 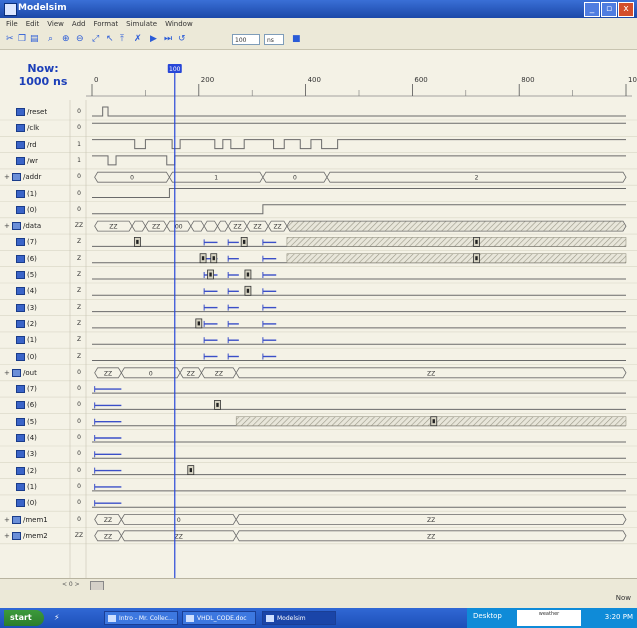 What do you see at coordinates (318, 40) in the screenshot?
I see `toolbar: ✂ ❐ ▤ ⌕ ⊕ ⊖ ⤢ ↖ ⤒ ✗ ▶ ⏭ ↺ 100 ns ■` at bounding box center [318, 40].